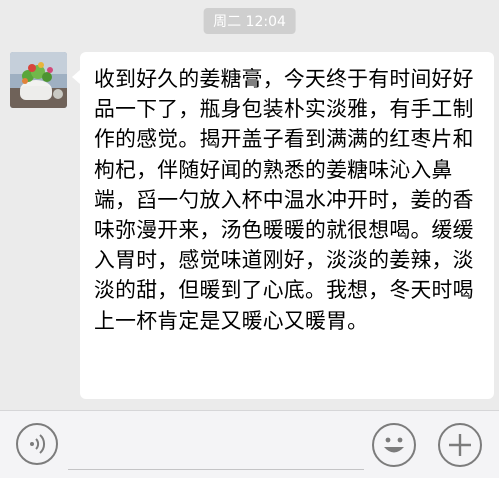 This screenshot has height=478, width=499. I want to click on message-timestamp: 周二 12:04, so click(249, 21).